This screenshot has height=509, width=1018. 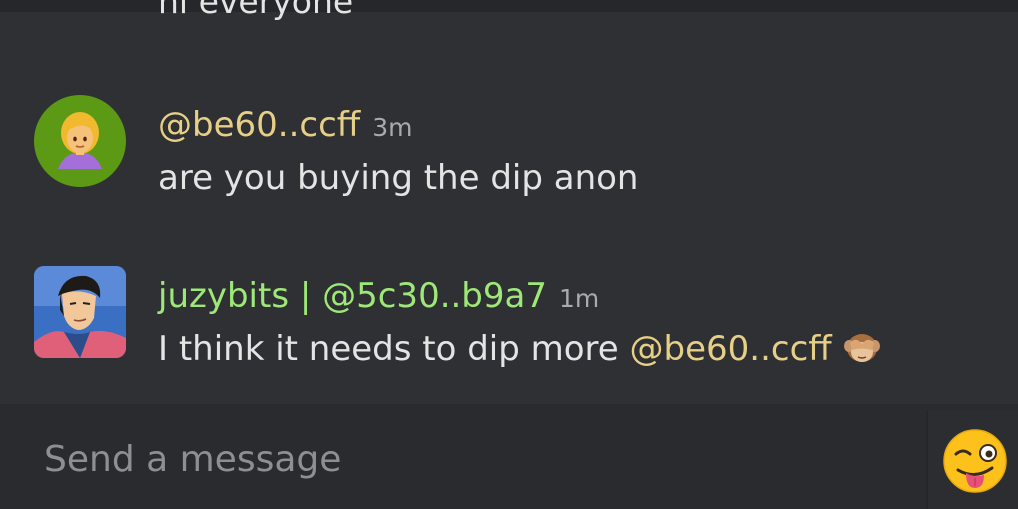 What do you see at coordinates (352, 296) in the screenshot?
I see `author-name: juzybits | @5c30..b9a7` at bounding box center [352, 296].